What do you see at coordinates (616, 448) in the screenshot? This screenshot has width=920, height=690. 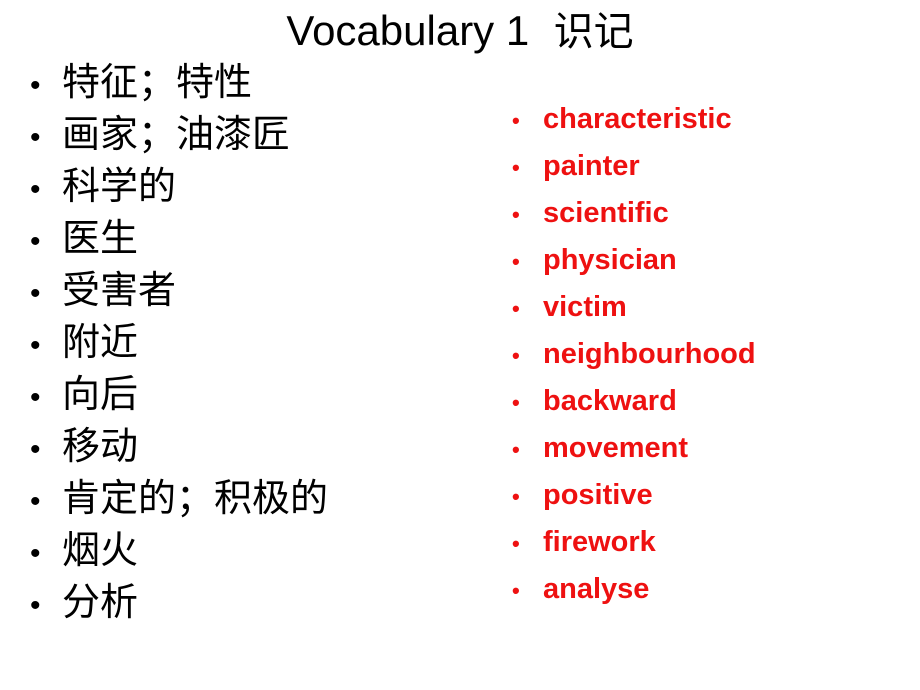 I see `list-item-label: movement` at bounding box center [616, 448].